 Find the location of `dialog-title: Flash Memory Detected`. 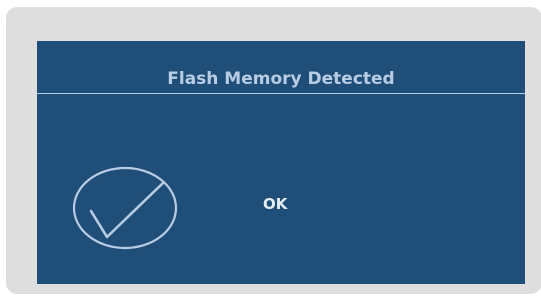

dialog-title: Flash Memory Detected is located at coordinates (281, 79).